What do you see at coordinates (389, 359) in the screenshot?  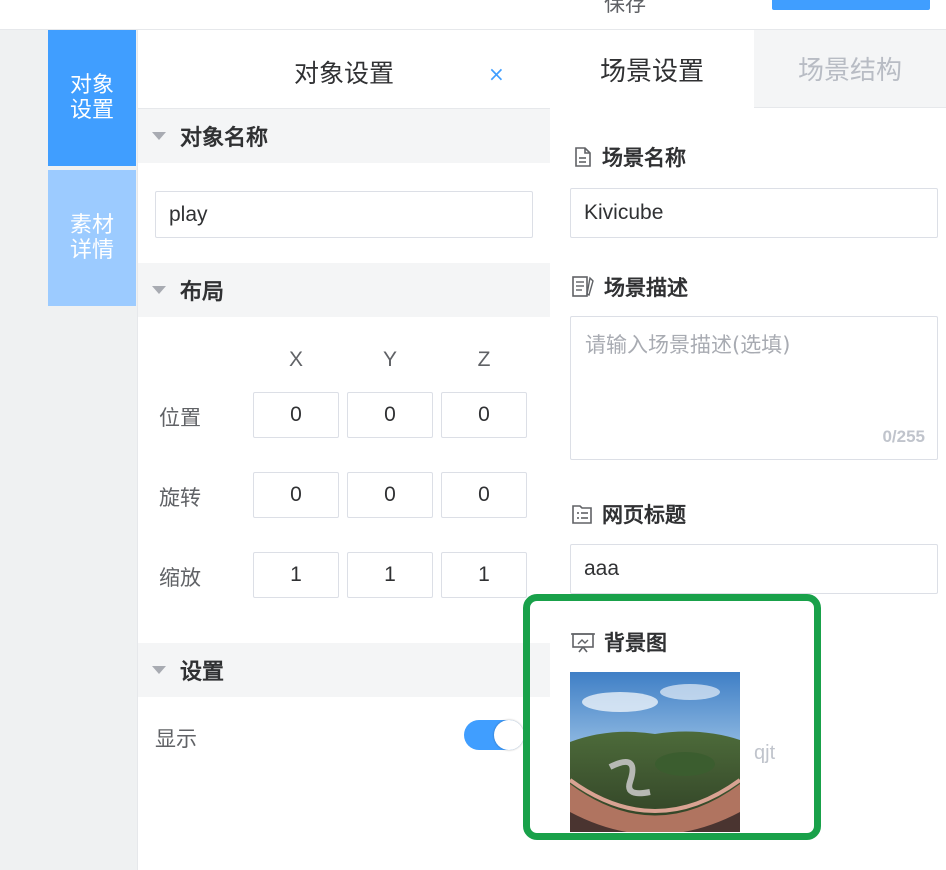 I see `axis-label-y: Y` at bounding box center [389, 359].